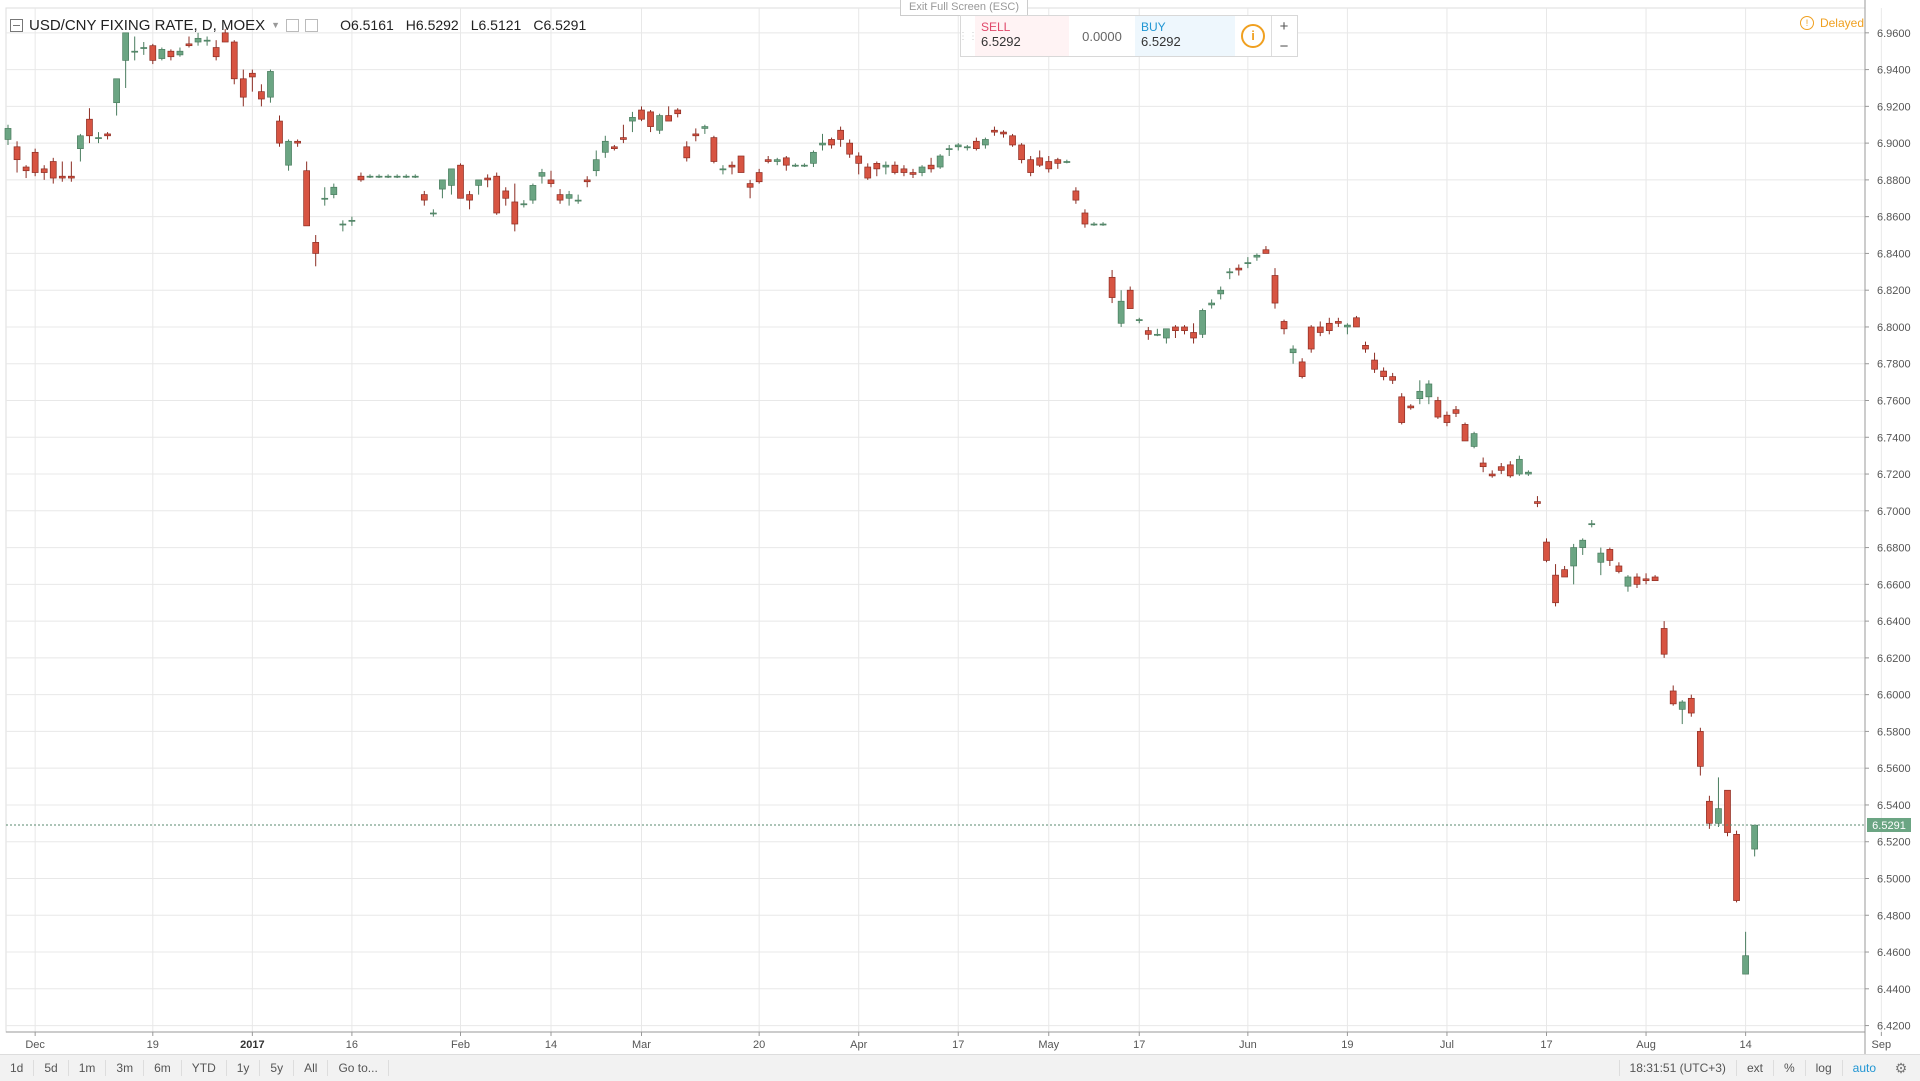  What do you see at coordinates (367, 25) in the screenshot?
I see `open-value: O6.5161` at bounding box center [367, 25].